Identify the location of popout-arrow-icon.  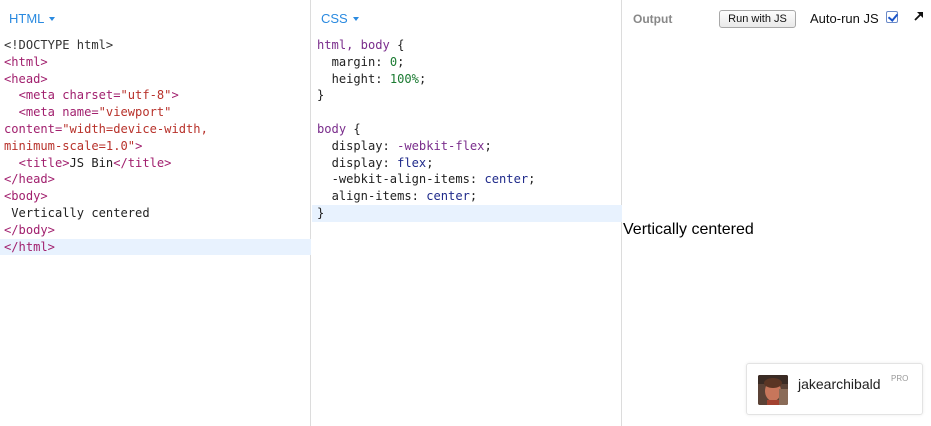
(919, 16).